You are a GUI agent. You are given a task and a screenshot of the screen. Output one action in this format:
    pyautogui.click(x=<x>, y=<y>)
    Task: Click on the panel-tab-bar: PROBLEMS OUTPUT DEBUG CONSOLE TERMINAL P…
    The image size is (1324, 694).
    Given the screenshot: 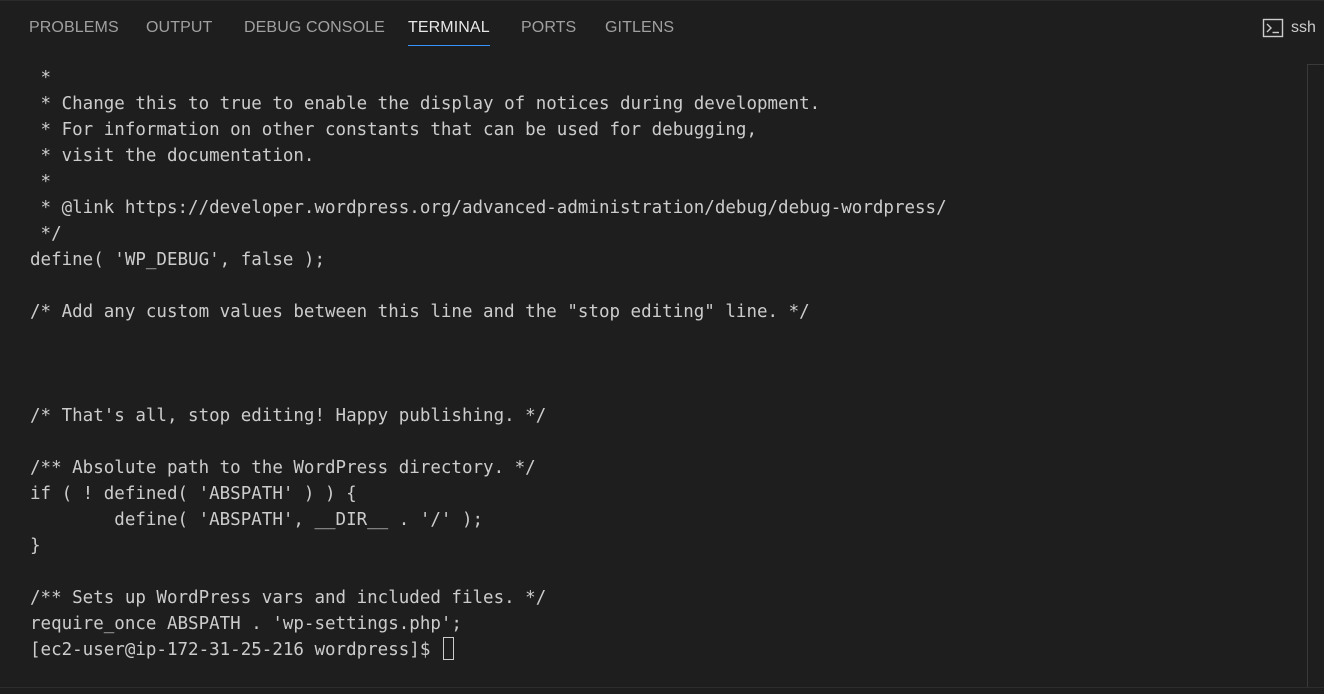 What is the action you would take?
    pyautogui.click(x=662, y=29)
    